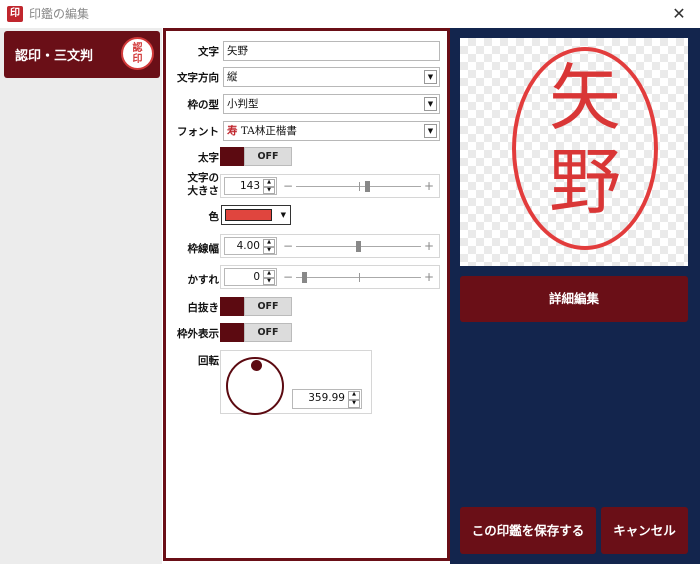  I want to click on white-out-state: OFF, so click(268, 306).